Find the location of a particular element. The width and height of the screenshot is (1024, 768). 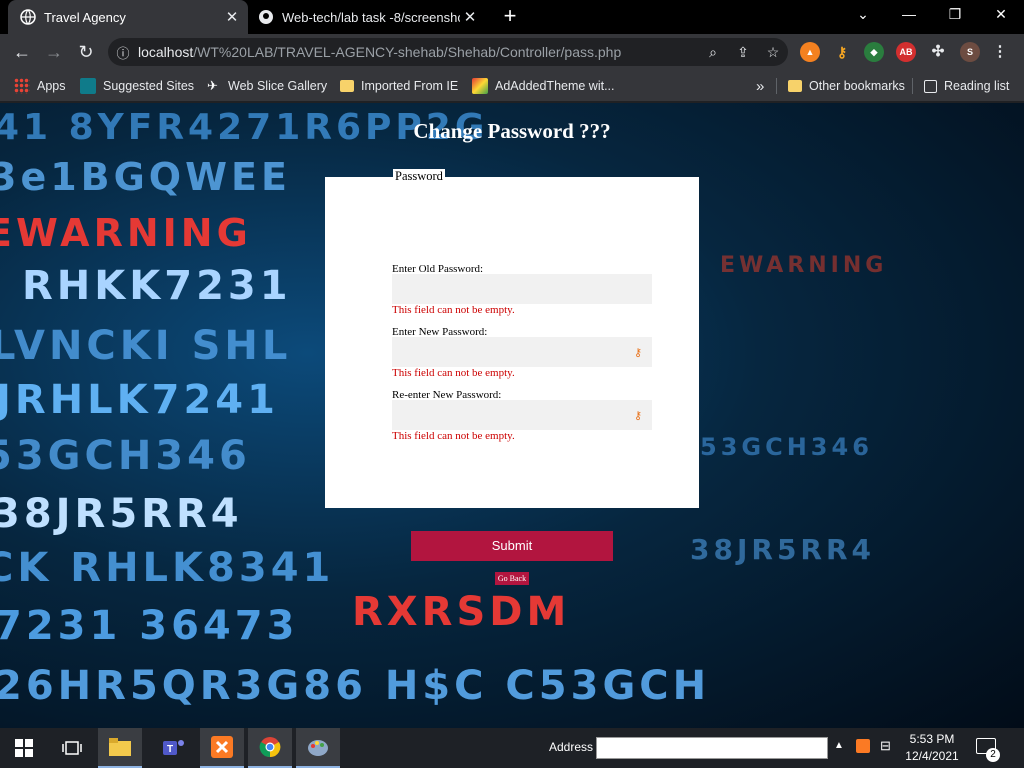

menu-icon: ⋮ is located at coordinates (1000, 52).